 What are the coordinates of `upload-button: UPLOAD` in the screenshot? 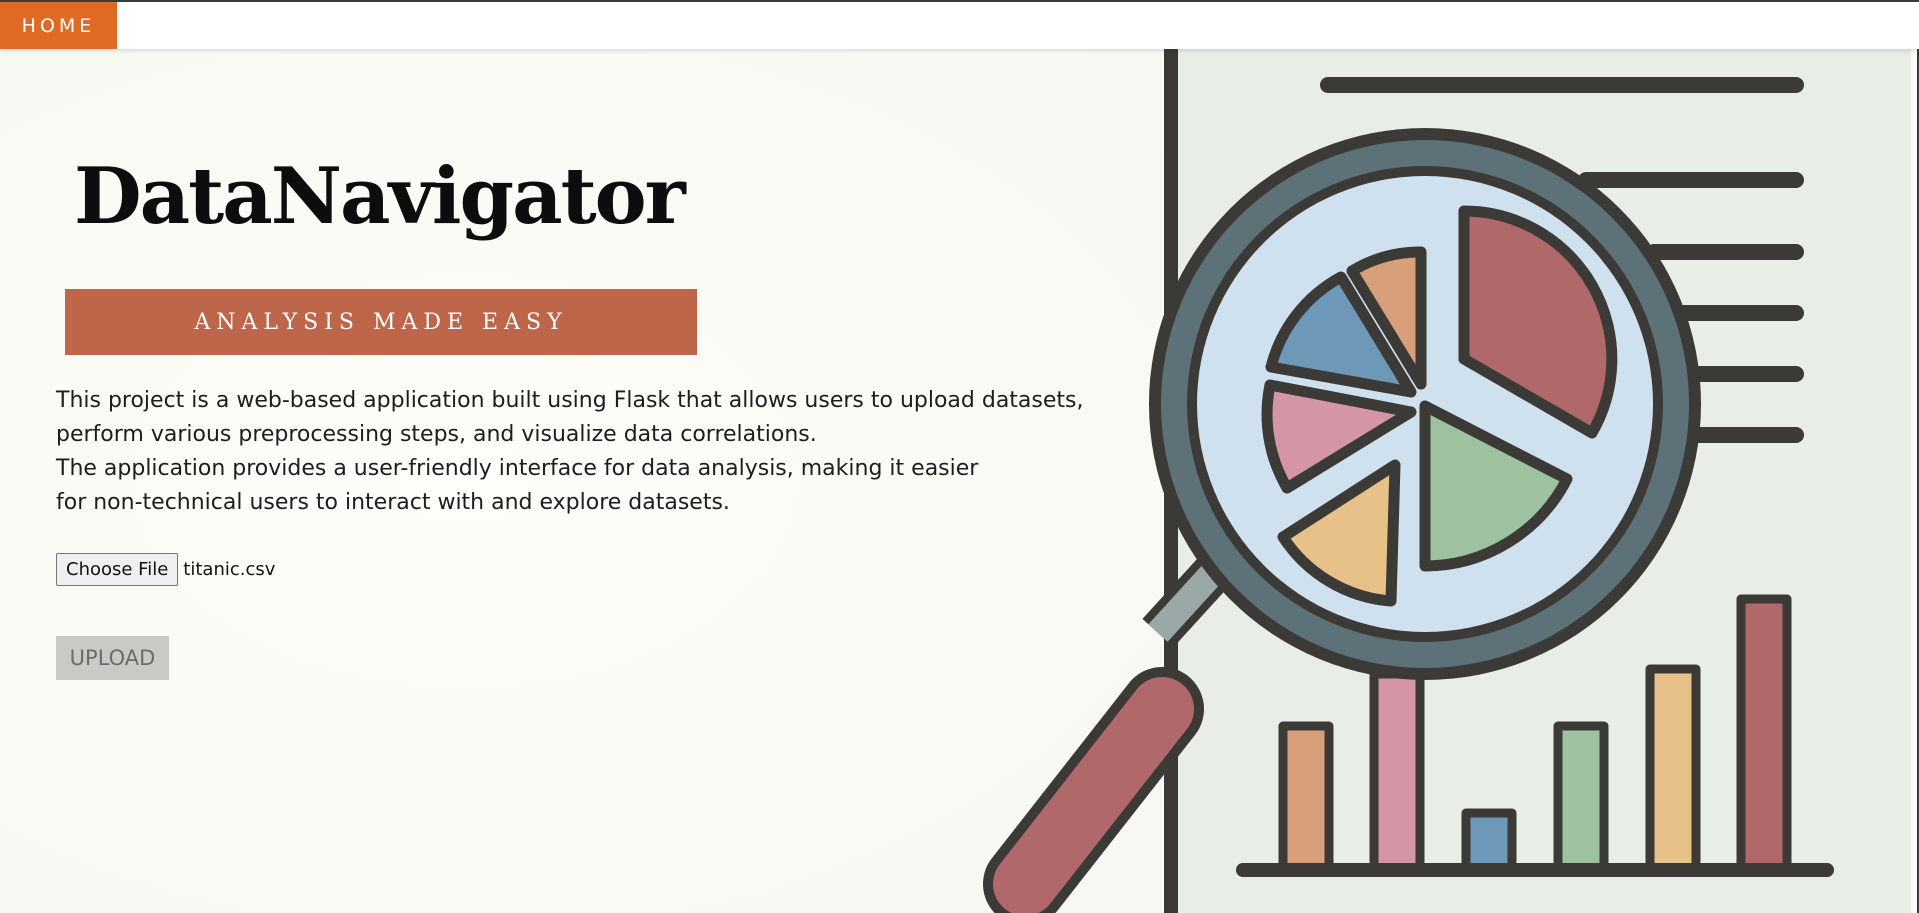 It's located at (112, 658).